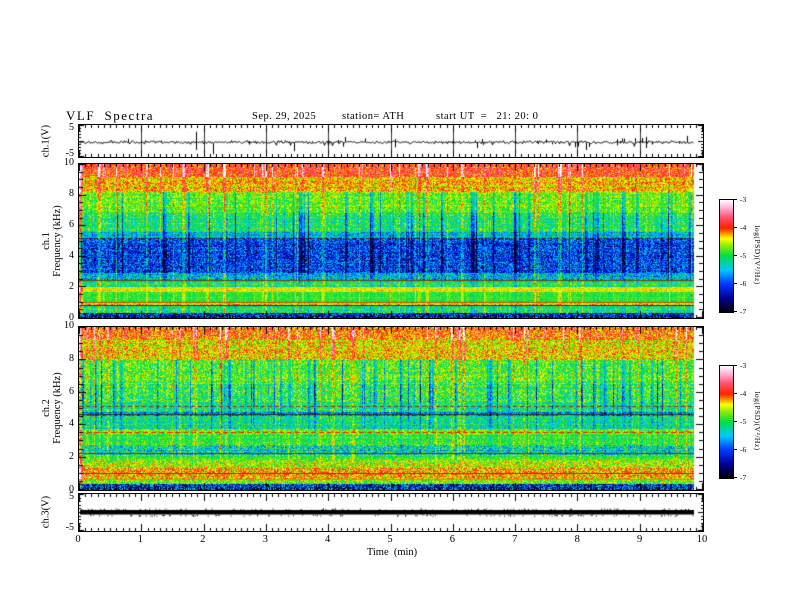 The width and height of the screenshot is (792, 612). Describe the element at coordinates (71, 286) in the screenshot. I see `freq-tick-label-ch1: 2` at that location.